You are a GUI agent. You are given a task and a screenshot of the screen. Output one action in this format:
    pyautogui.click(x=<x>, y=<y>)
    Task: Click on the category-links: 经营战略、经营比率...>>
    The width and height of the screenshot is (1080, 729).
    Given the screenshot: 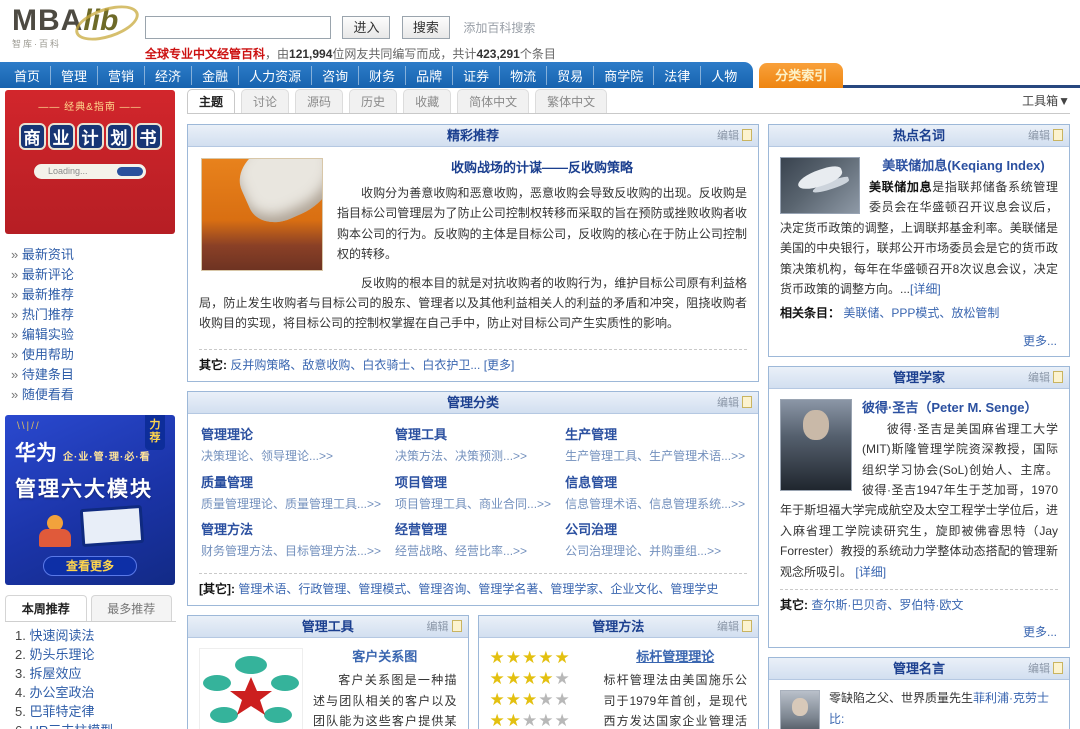 What is the action you would take?
    pyautogui.click(x=473, y=551)
    